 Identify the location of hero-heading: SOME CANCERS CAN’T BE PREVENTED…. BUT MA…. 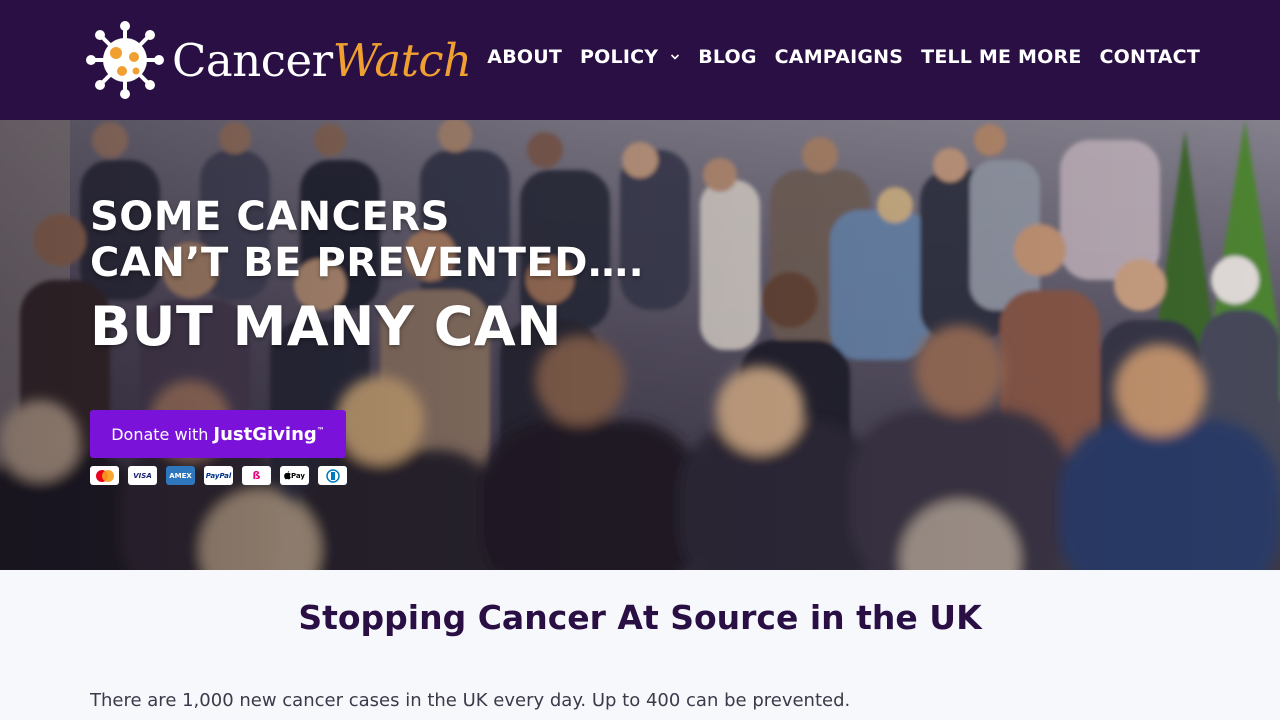
(367, 276).